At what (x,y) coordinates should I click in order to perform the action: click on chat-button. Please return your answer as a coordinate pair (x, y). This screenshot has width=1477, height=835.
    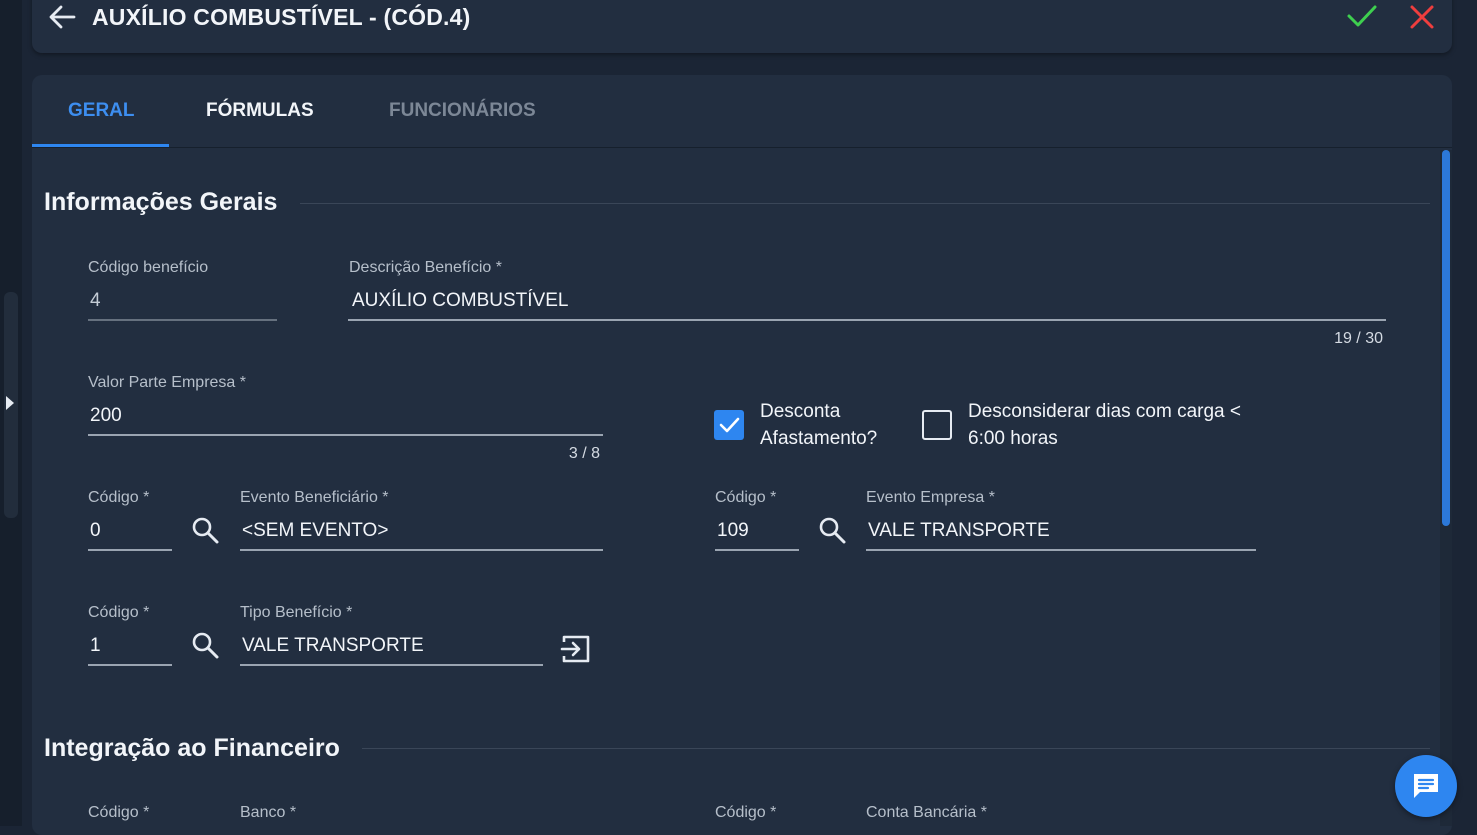
    Looking at the image, I should click on (1426, 786).